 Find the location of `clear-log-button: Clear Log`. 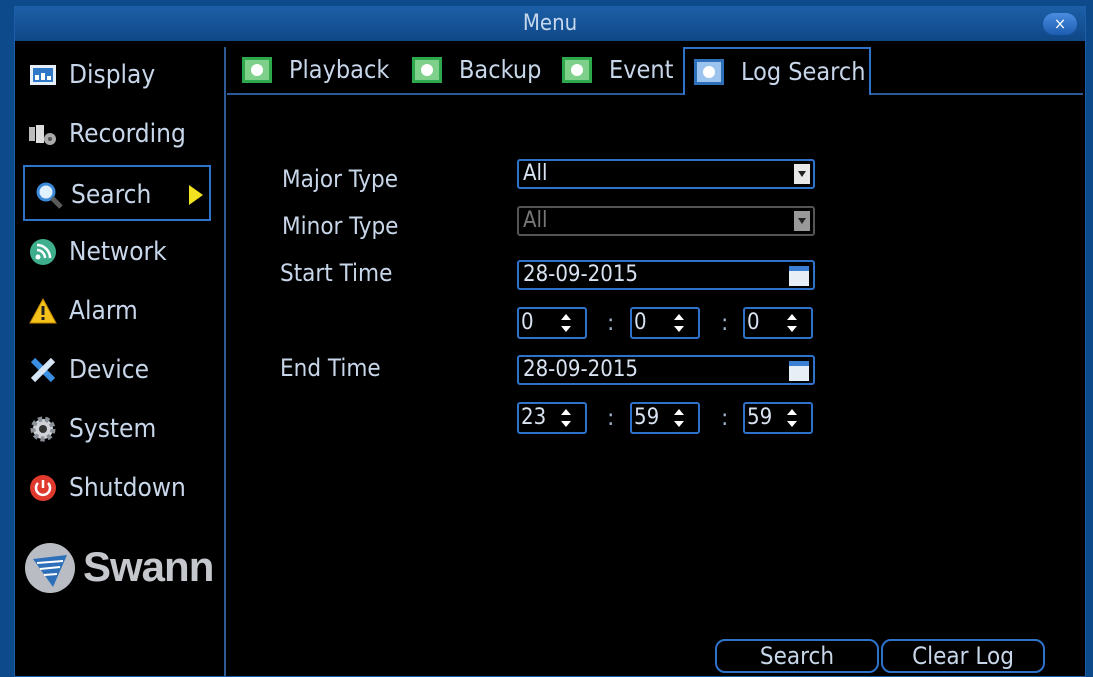

clear-log-button: Clear Log is located at coordinates (963, 656).